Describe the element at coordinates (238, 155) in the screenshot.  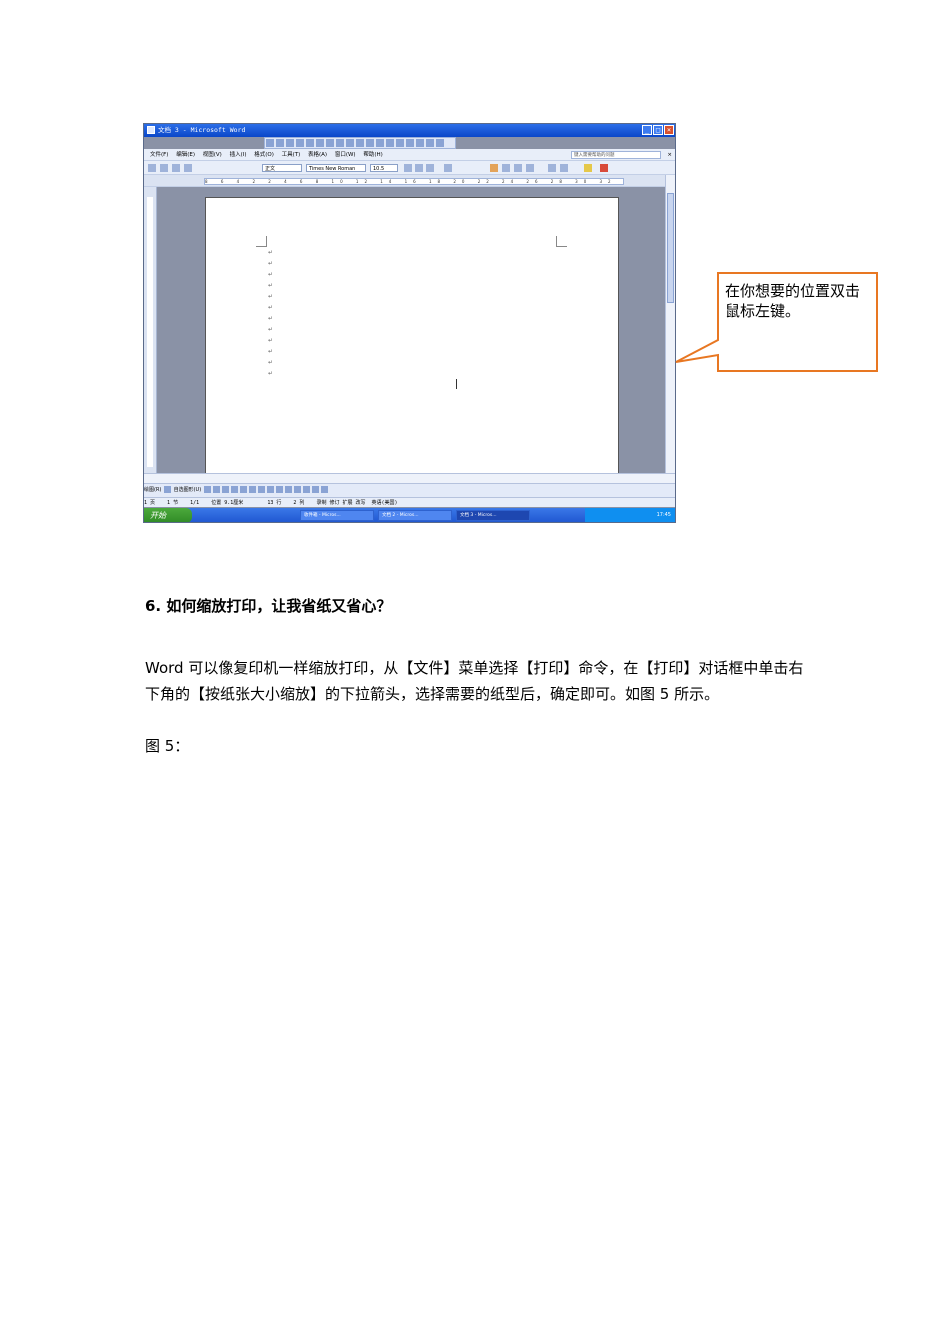
I see `menu-insert: 插入(I)` at that location.